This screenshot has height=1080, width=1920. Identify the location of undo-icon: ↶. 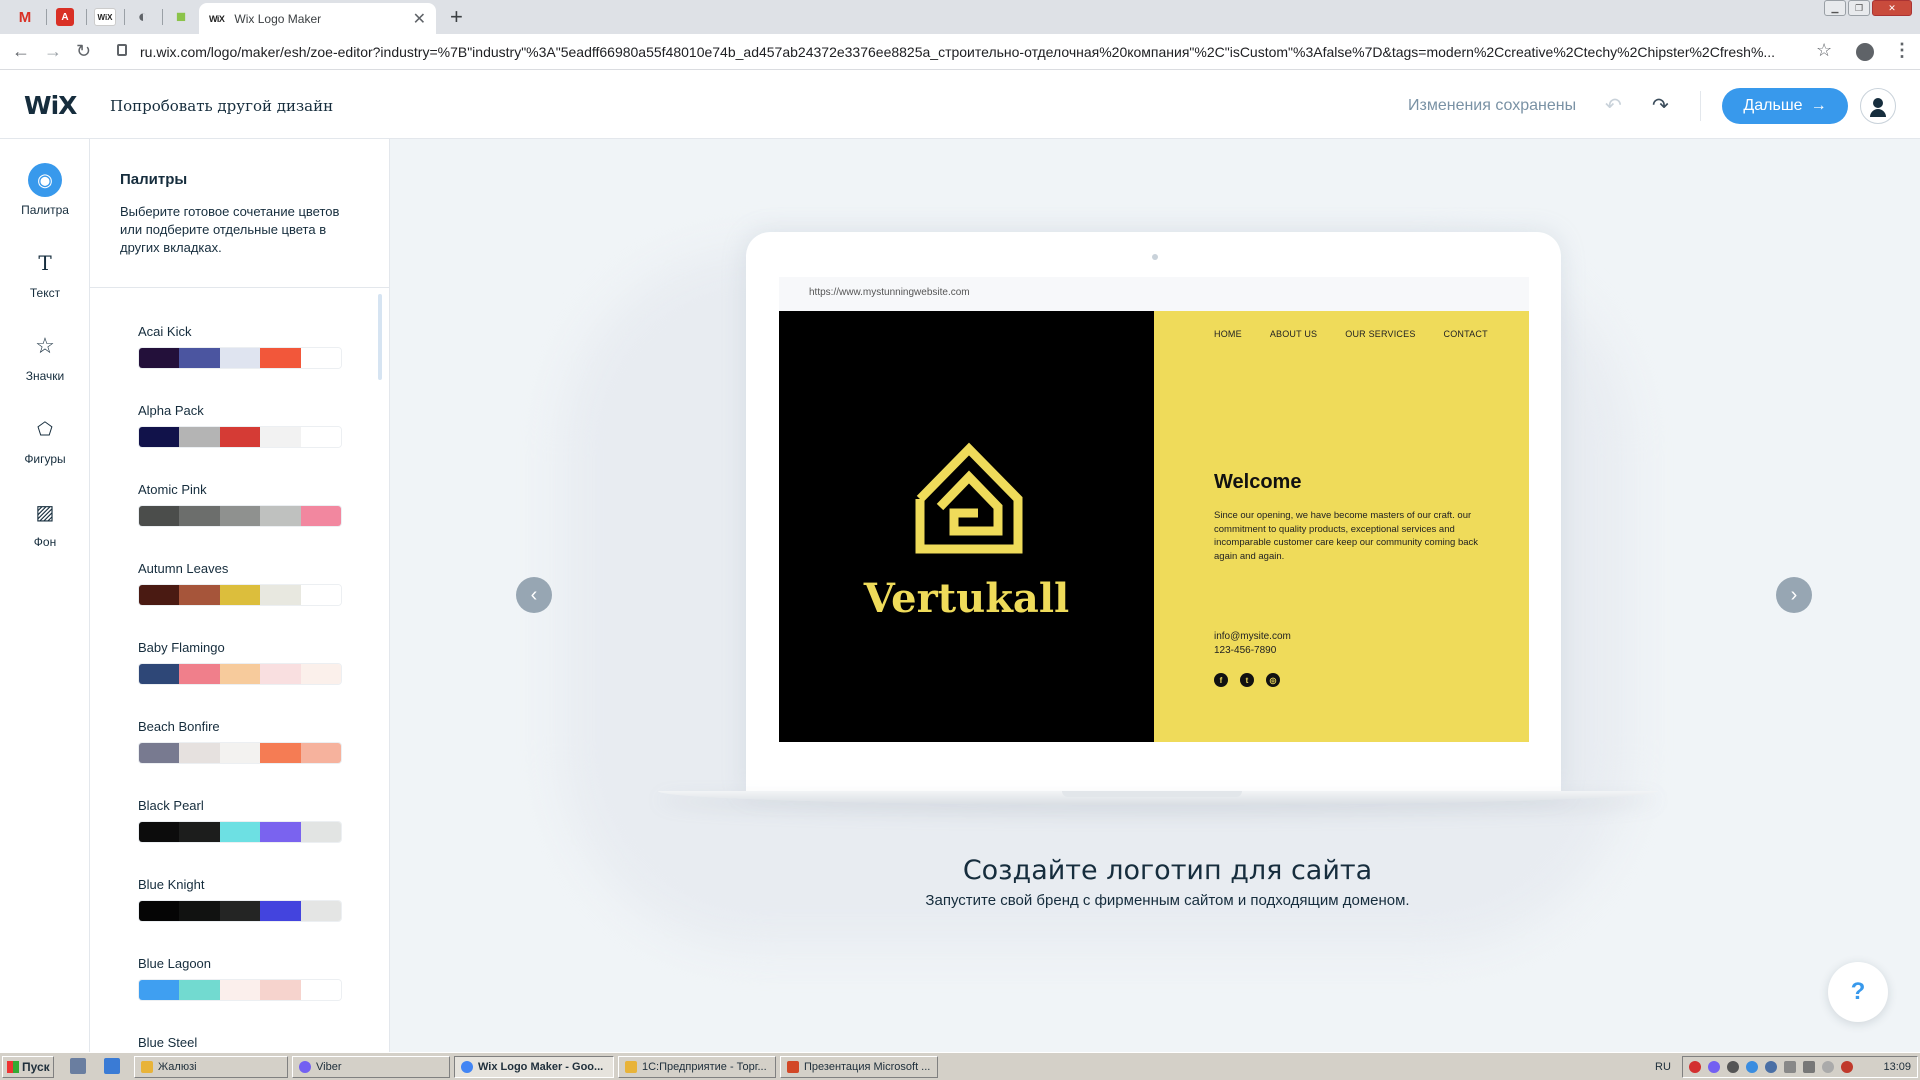
(1613, 105).